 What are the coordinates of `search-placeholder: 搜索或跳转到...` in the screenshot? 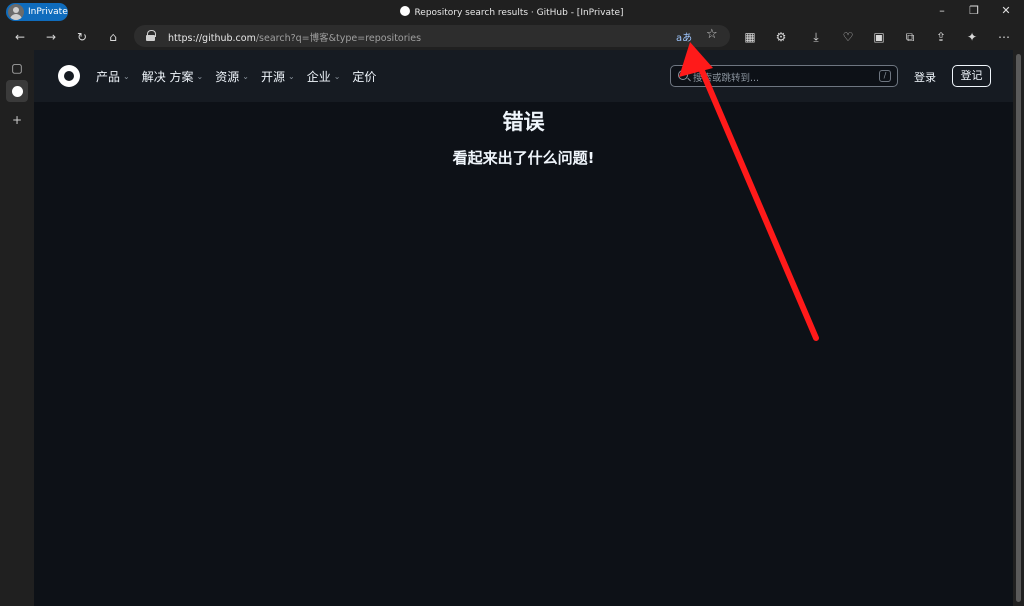 It's located at (726, 78).